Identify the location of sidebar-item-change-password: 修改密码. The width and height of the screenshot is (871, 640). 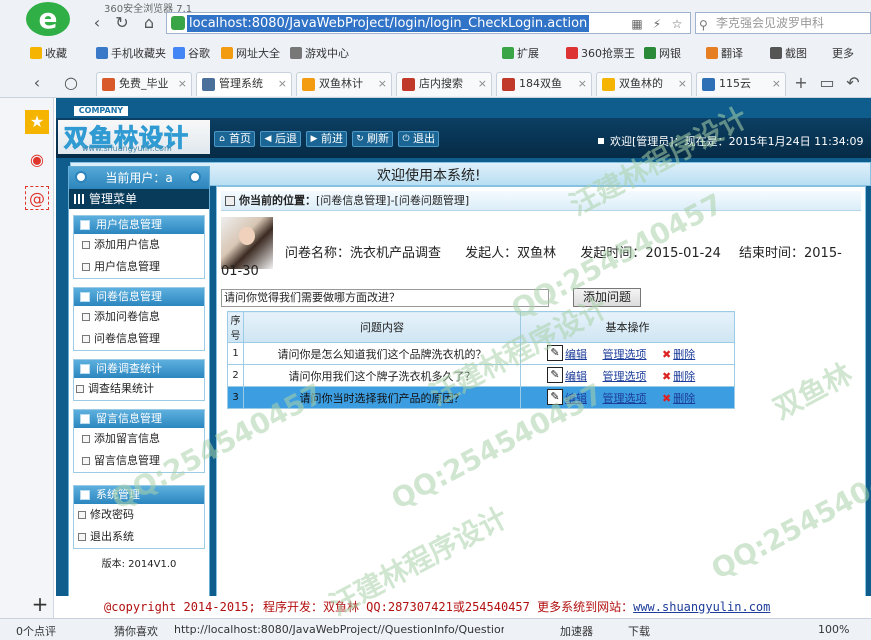
(139, 515).